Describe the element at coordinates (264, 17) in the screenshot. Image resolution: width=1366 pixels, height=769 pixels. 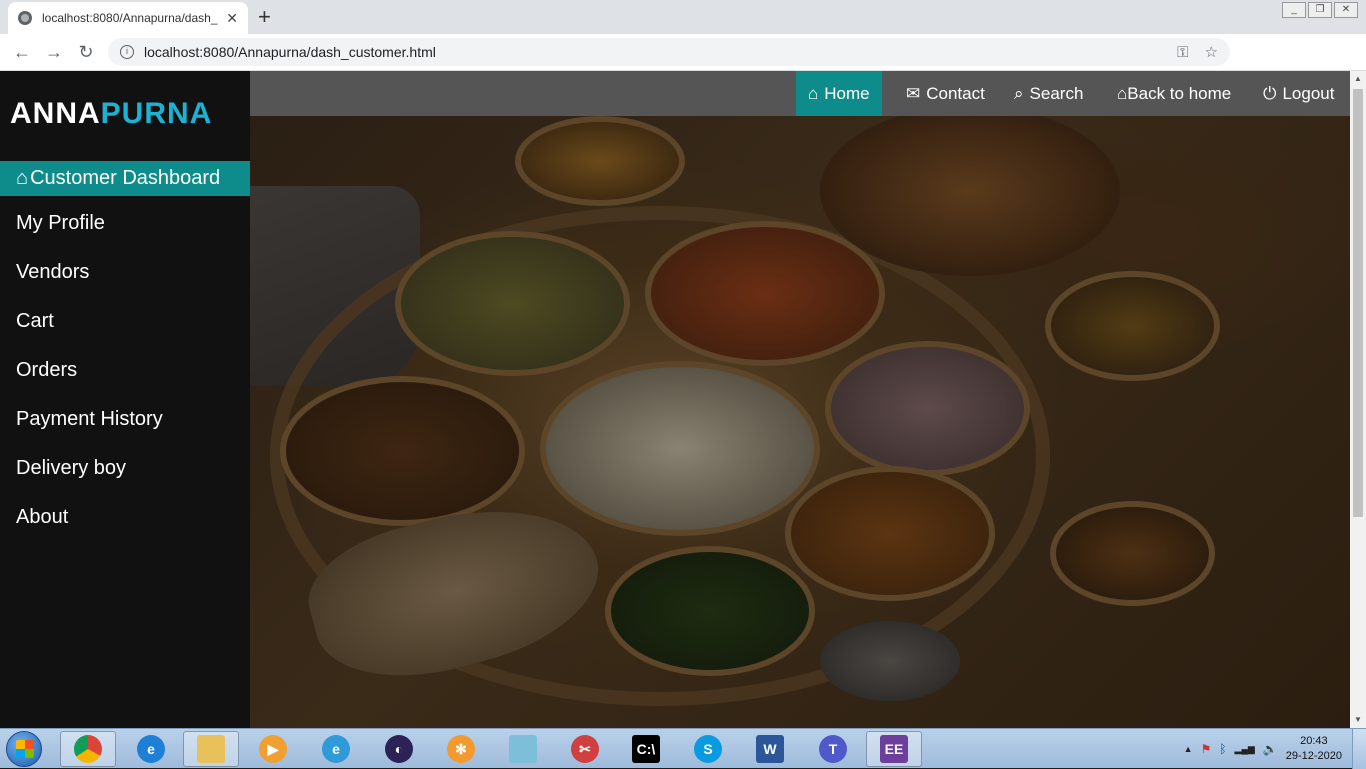
I see `new-tab-button: +` at that location.